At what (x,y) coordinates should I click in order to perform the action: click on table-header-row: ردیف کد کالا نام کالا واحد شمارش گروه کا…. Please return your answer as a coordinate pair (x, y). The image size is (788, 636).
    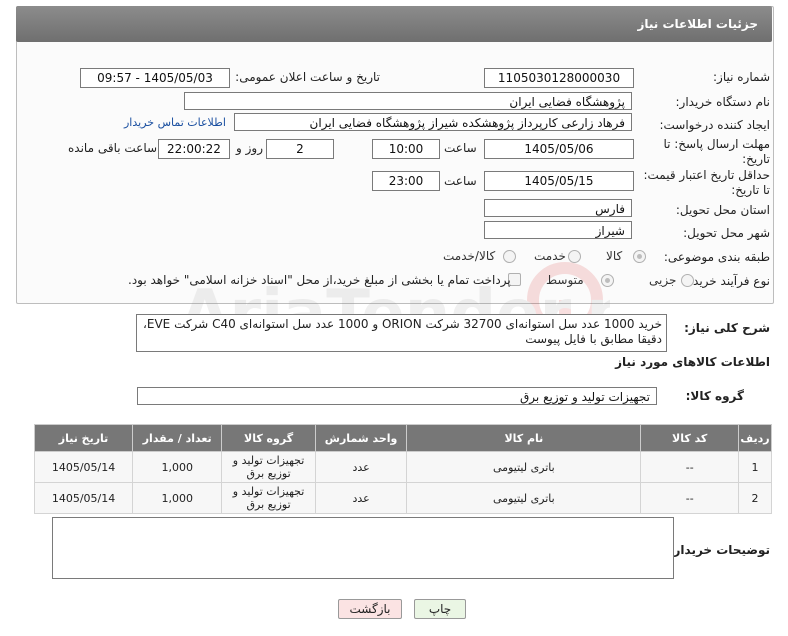
    Looking at the image, I should click on (402, 438).